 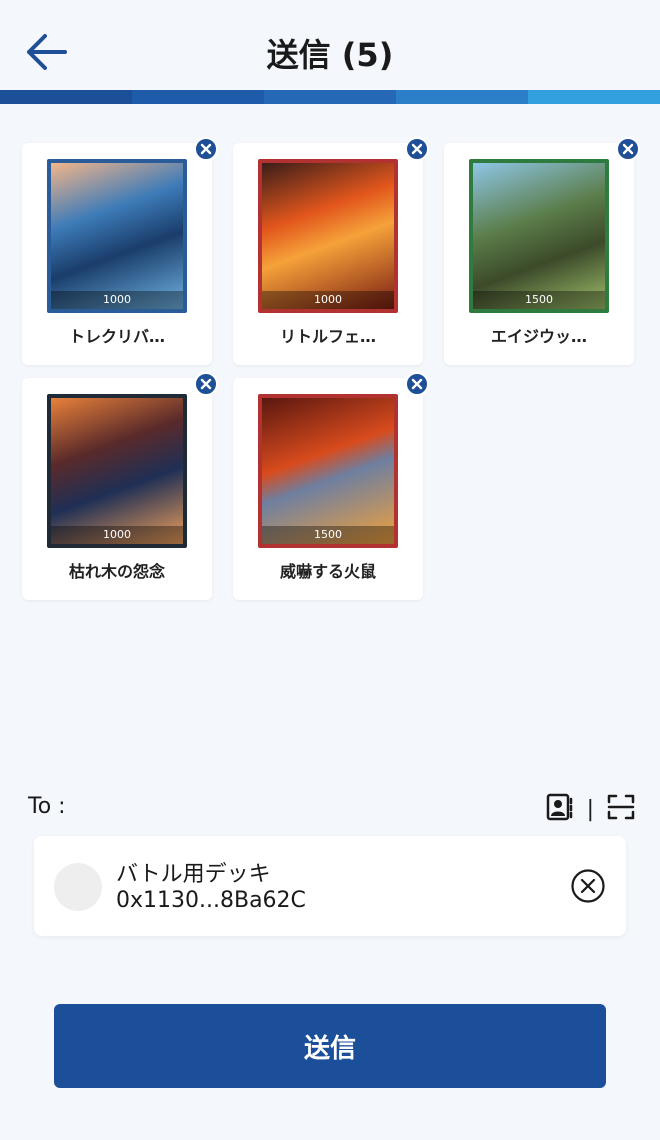 What do you see at coordinates (330, 55) in the screenshot?
I see `page-title: 送信 (5)` at bounding box center [330, 55].